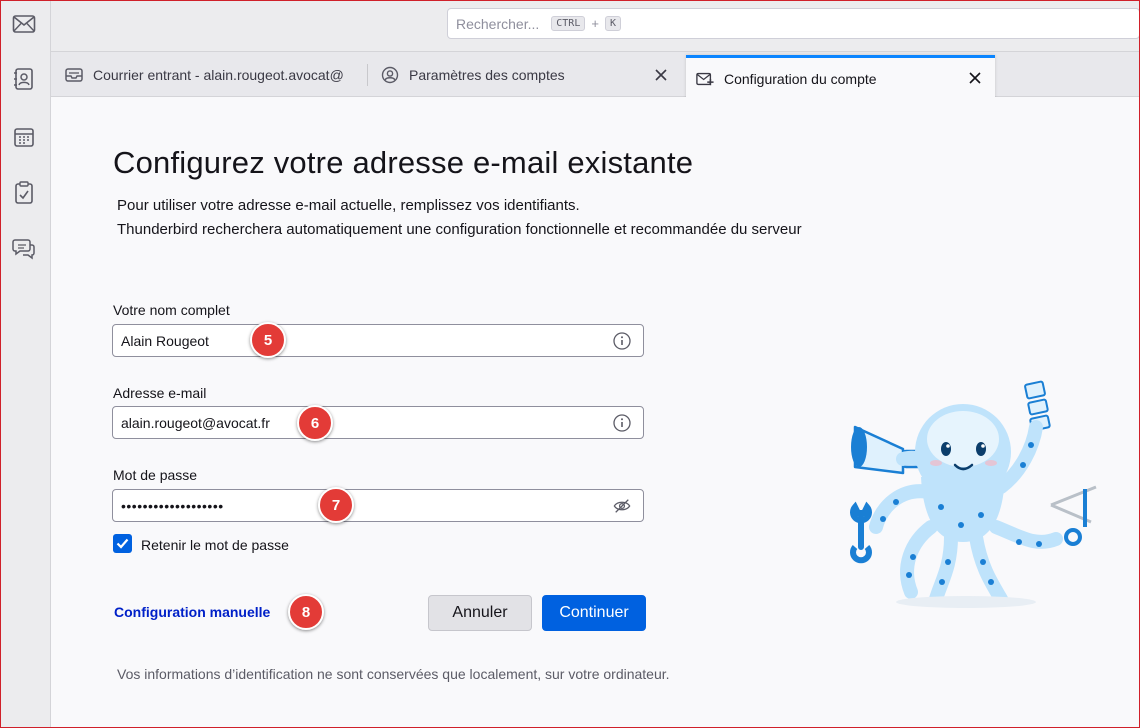 This screenshot has height=728, width=1140. What do you see at coordinates (594, 613) in the screenshot?
I see `continue-button: Continuer` at bounding box center [594, 613].